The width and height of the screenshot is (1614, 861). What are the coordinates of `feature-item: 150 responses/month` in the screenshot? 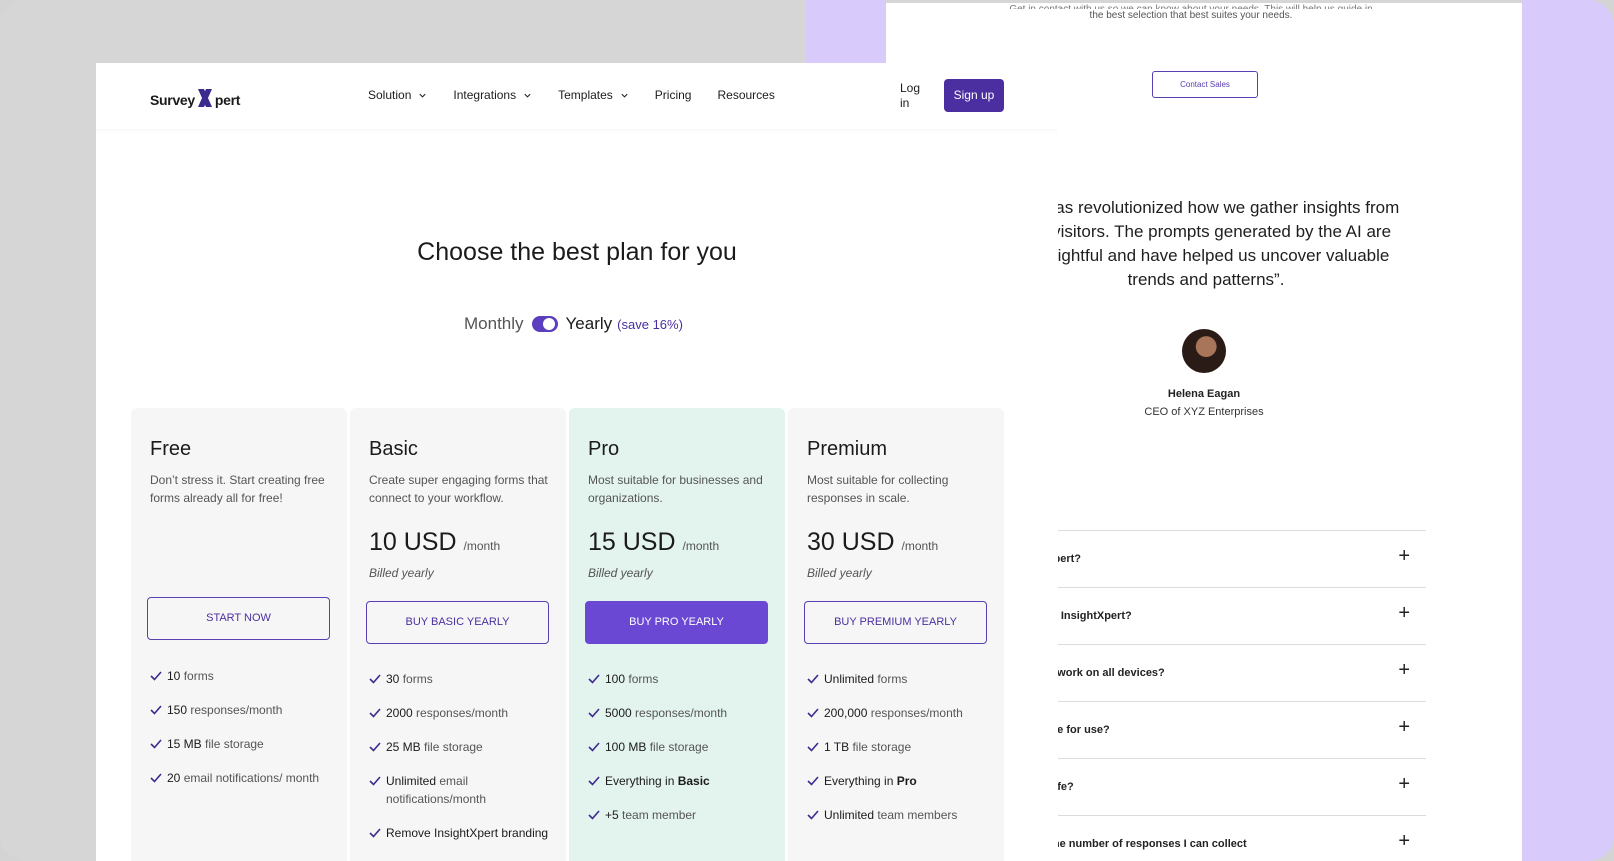 It's located at (244, 710).